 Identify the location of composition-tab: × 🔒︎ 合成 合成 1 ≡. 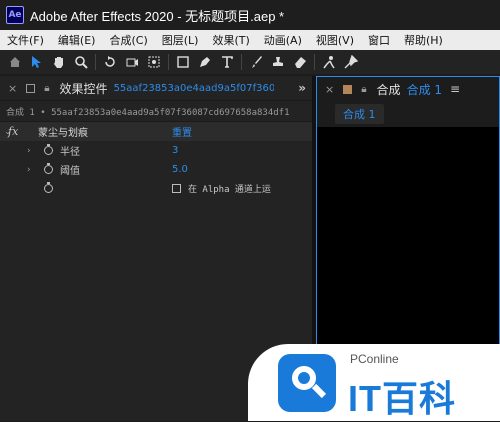
(408, 89).